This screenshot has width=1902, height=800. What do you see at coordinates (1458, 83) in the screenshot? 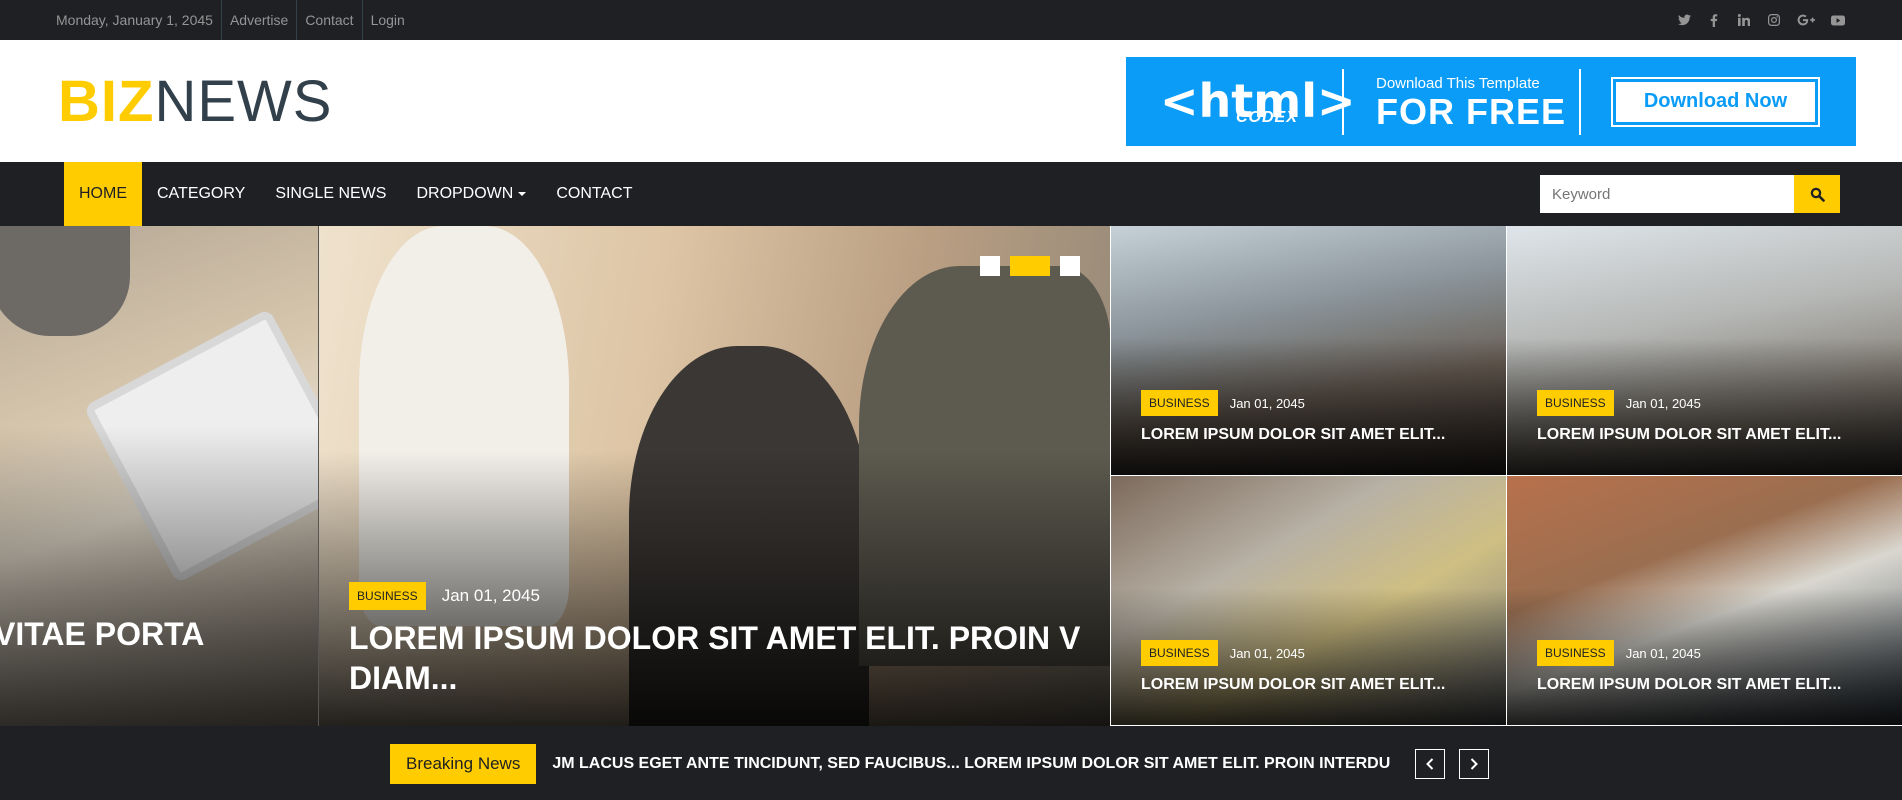
I see `ad-line-1: Download This Template` at bounding box center [1458, 83].